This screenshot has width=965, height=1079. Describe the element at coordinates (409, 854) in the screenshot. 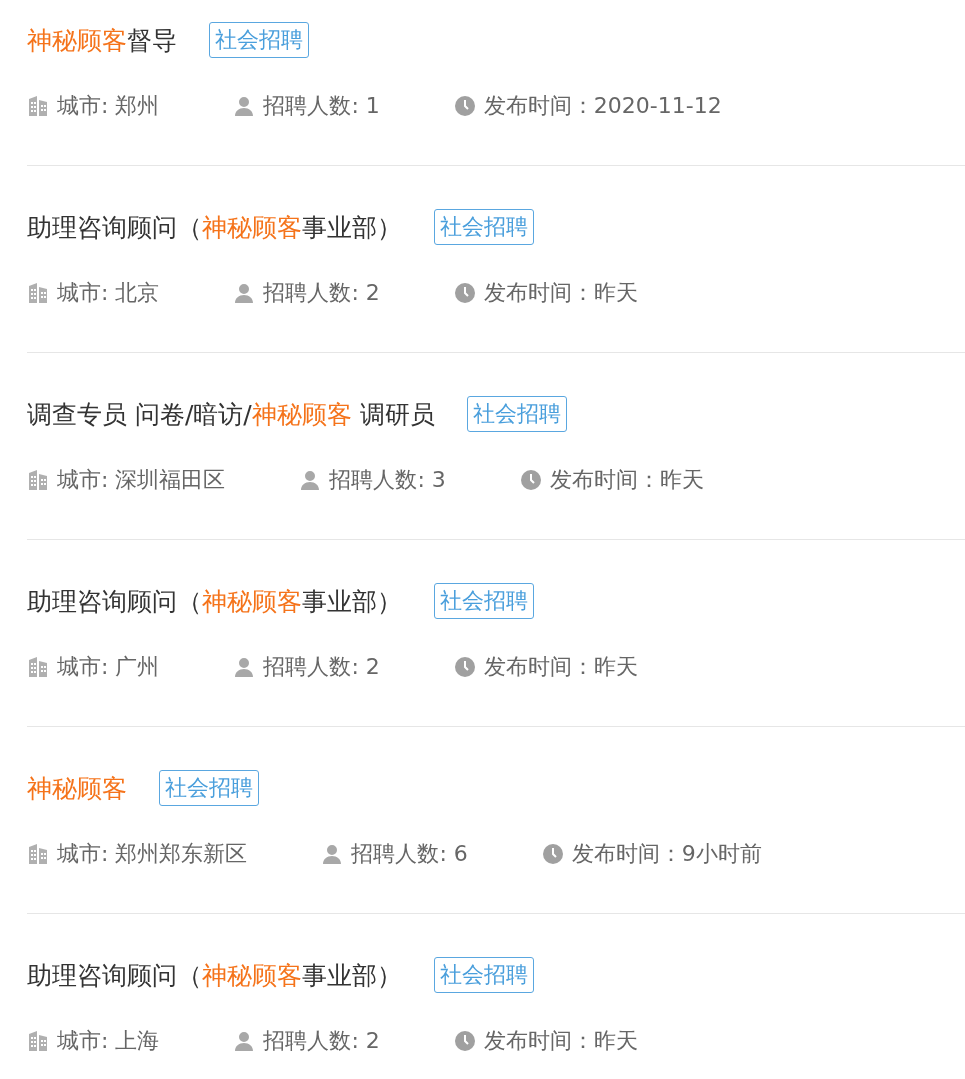

I see `headcount-text: 招聘人数: 6` at that location.